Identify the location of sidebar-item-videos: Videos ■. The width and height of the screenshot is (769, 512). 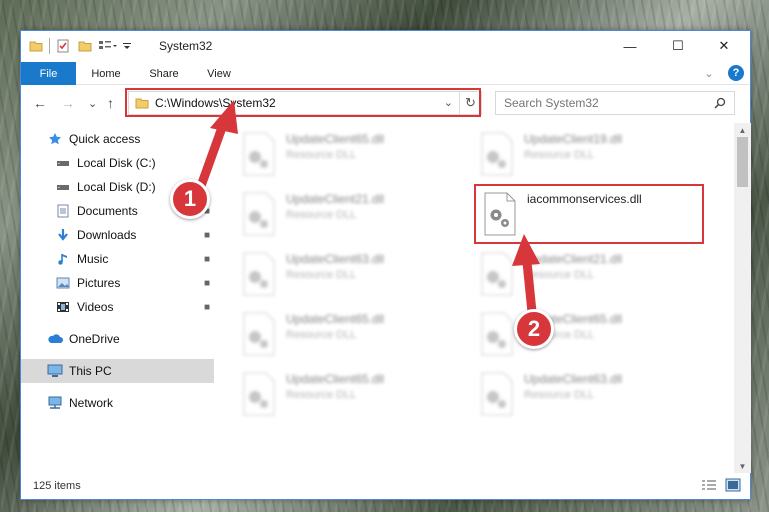
(117, 307).